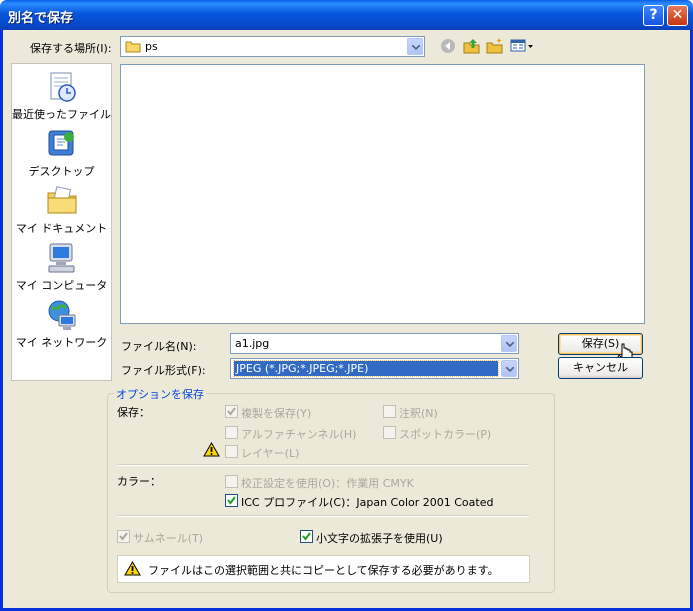  Describe the element at coordinates (448, 47) in the screenshot. I see `back-icon` at that location.